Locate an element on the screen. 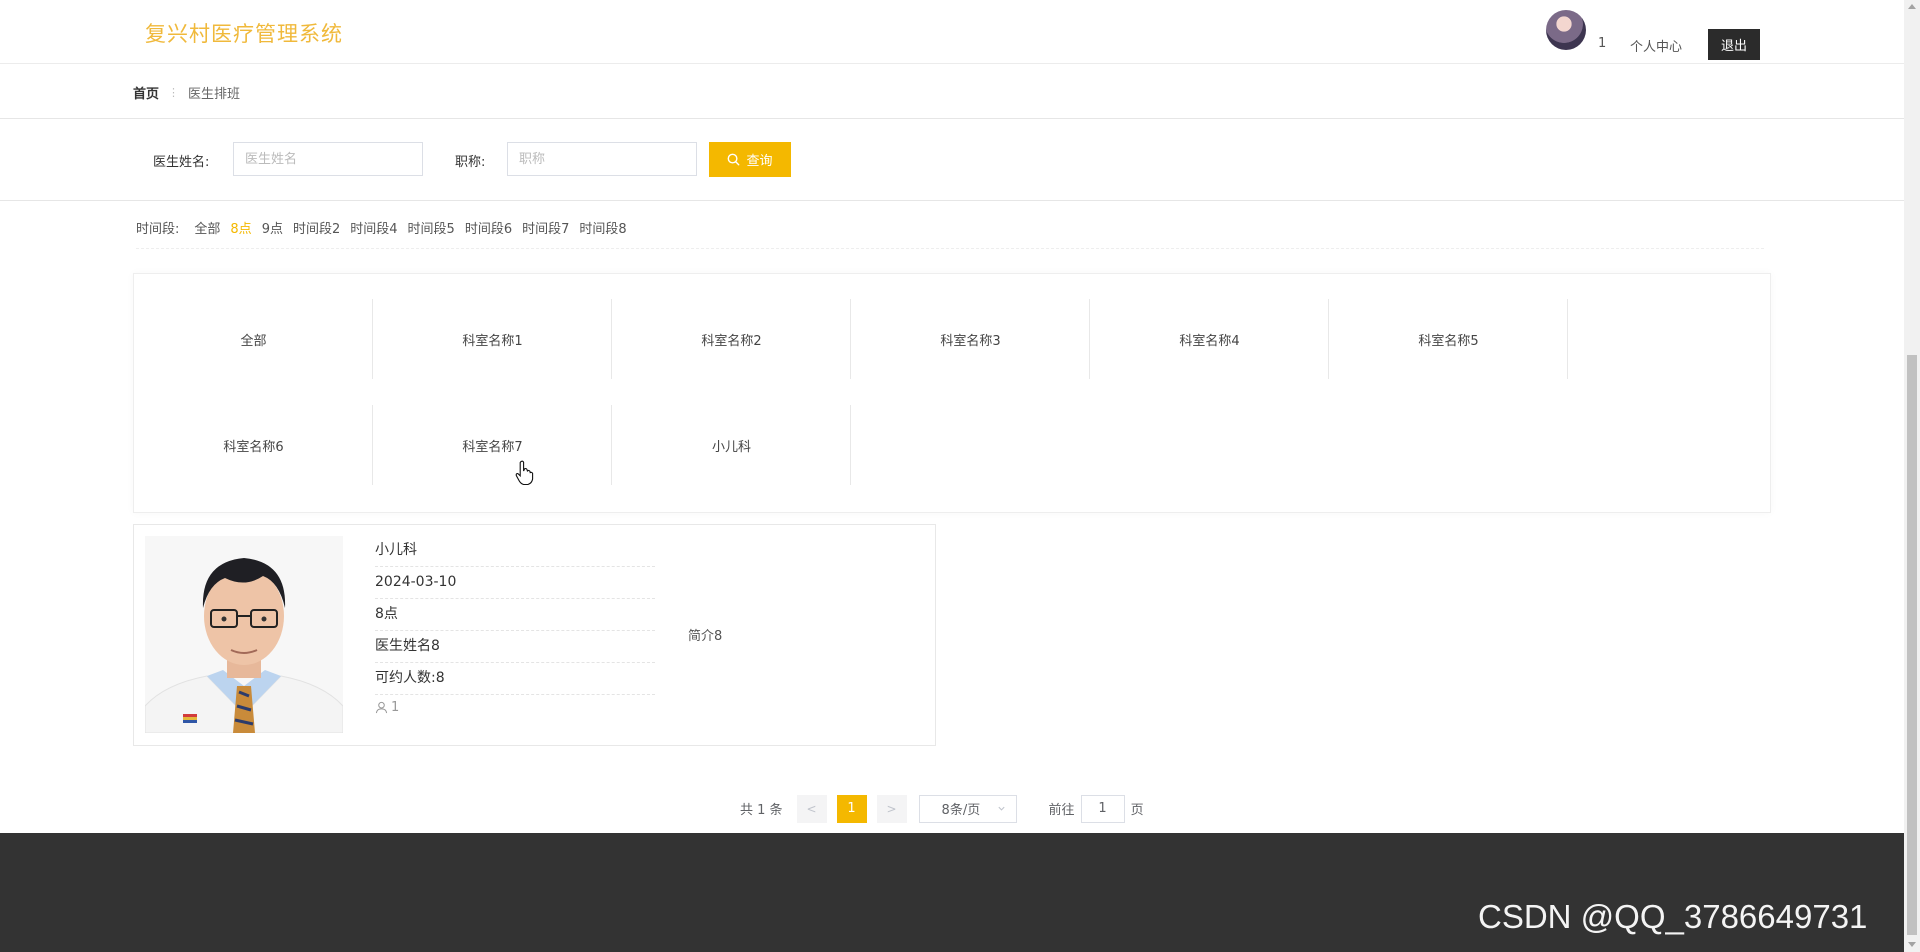 The image size is (1920, 952). page-size-select: 8条/页 is located at coordinates (967, 808).